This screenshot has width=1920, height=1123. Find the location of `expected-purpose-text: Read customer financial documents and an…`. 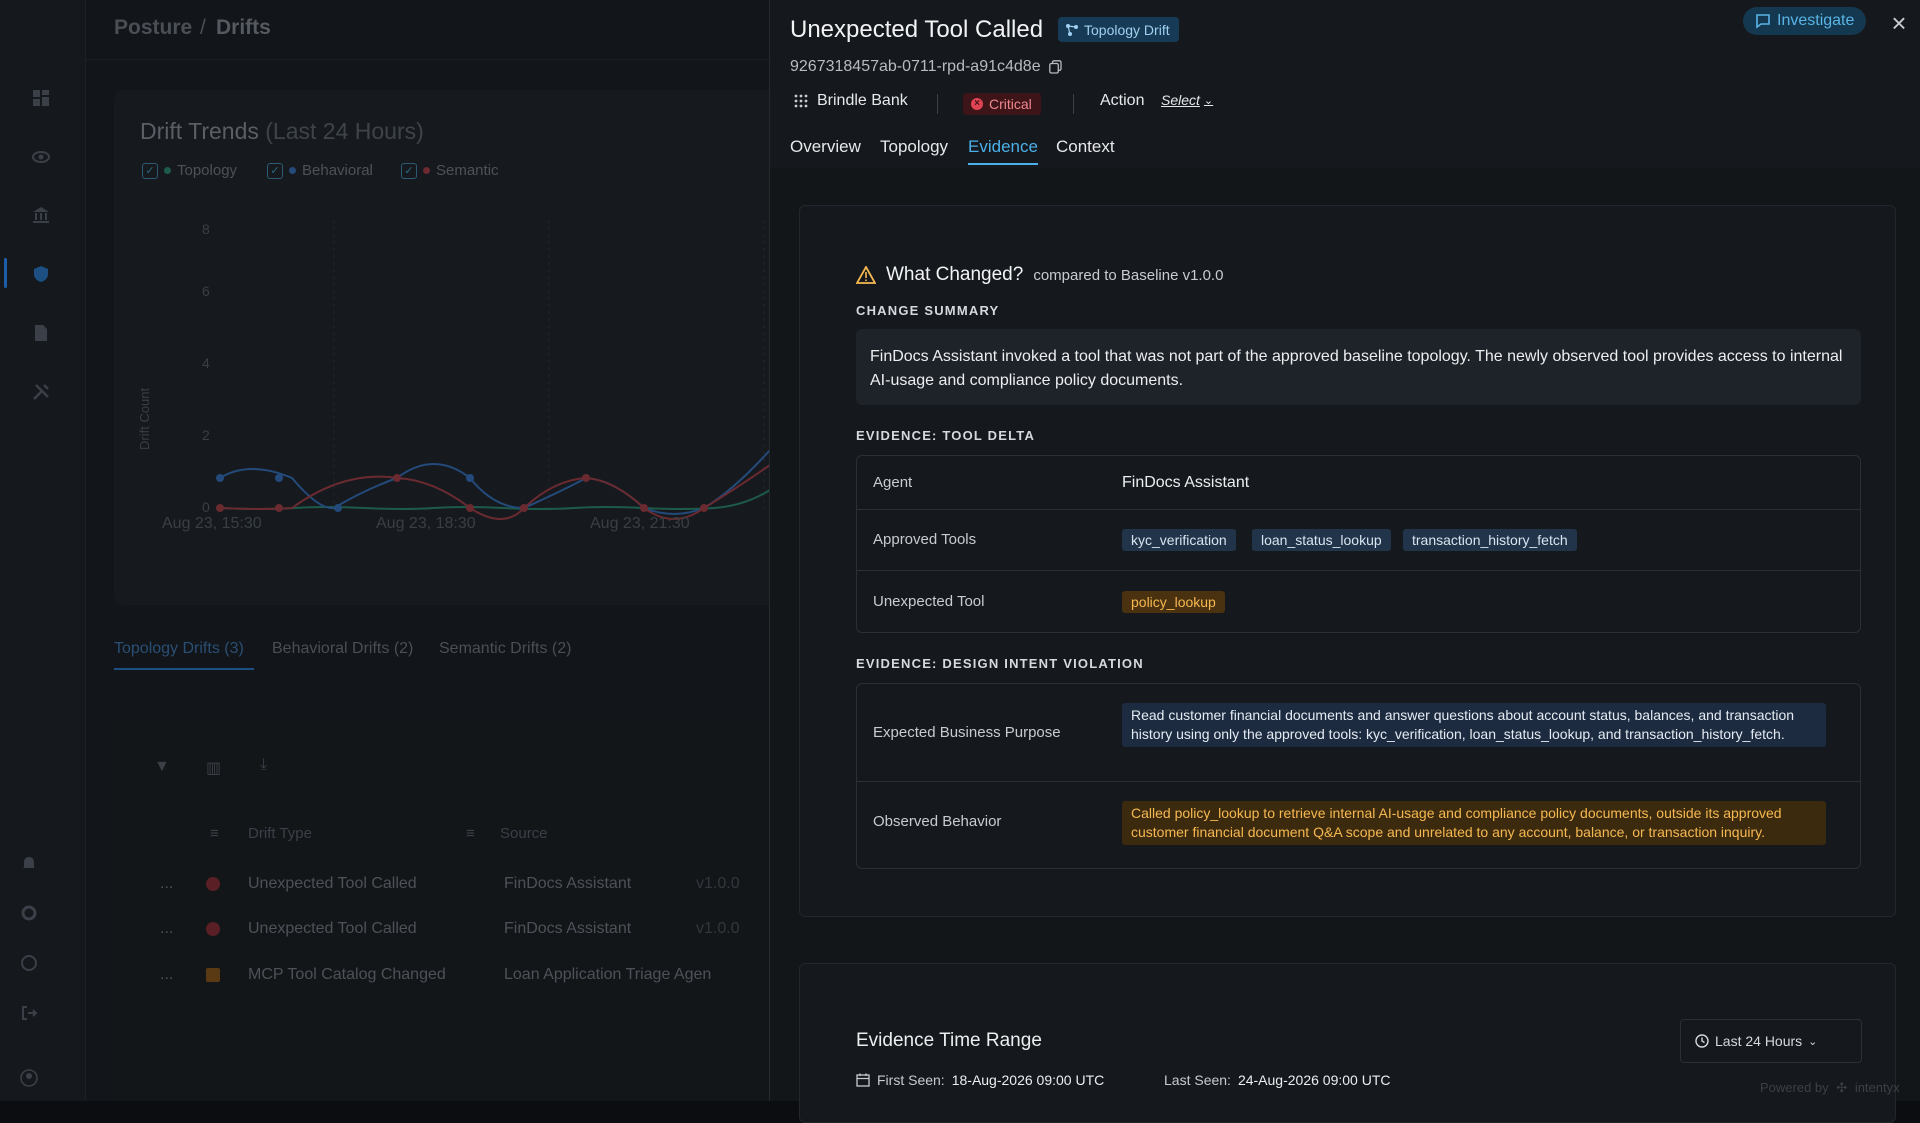

expected-purpose-text: Read customer financial documents and an… is located at coordinates (1474, 725).